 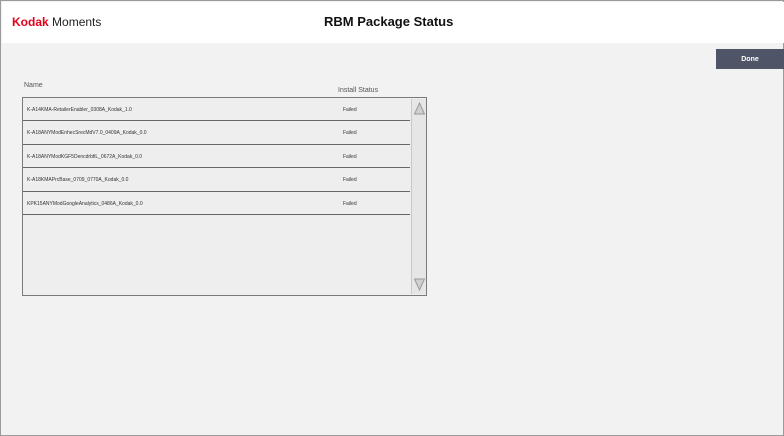 What do you see at coordinates (30, 22) in the screenshot?
I see `brand-kodak-text: Kodak` at bounding box center [30, 22].